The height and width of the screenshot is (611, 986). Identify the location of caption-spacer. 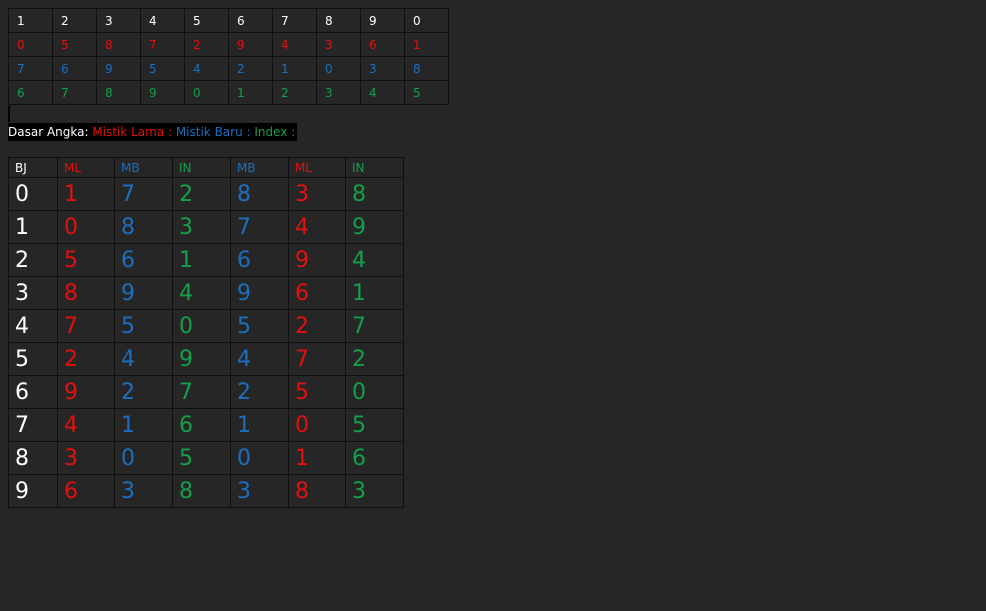
(9, 114).